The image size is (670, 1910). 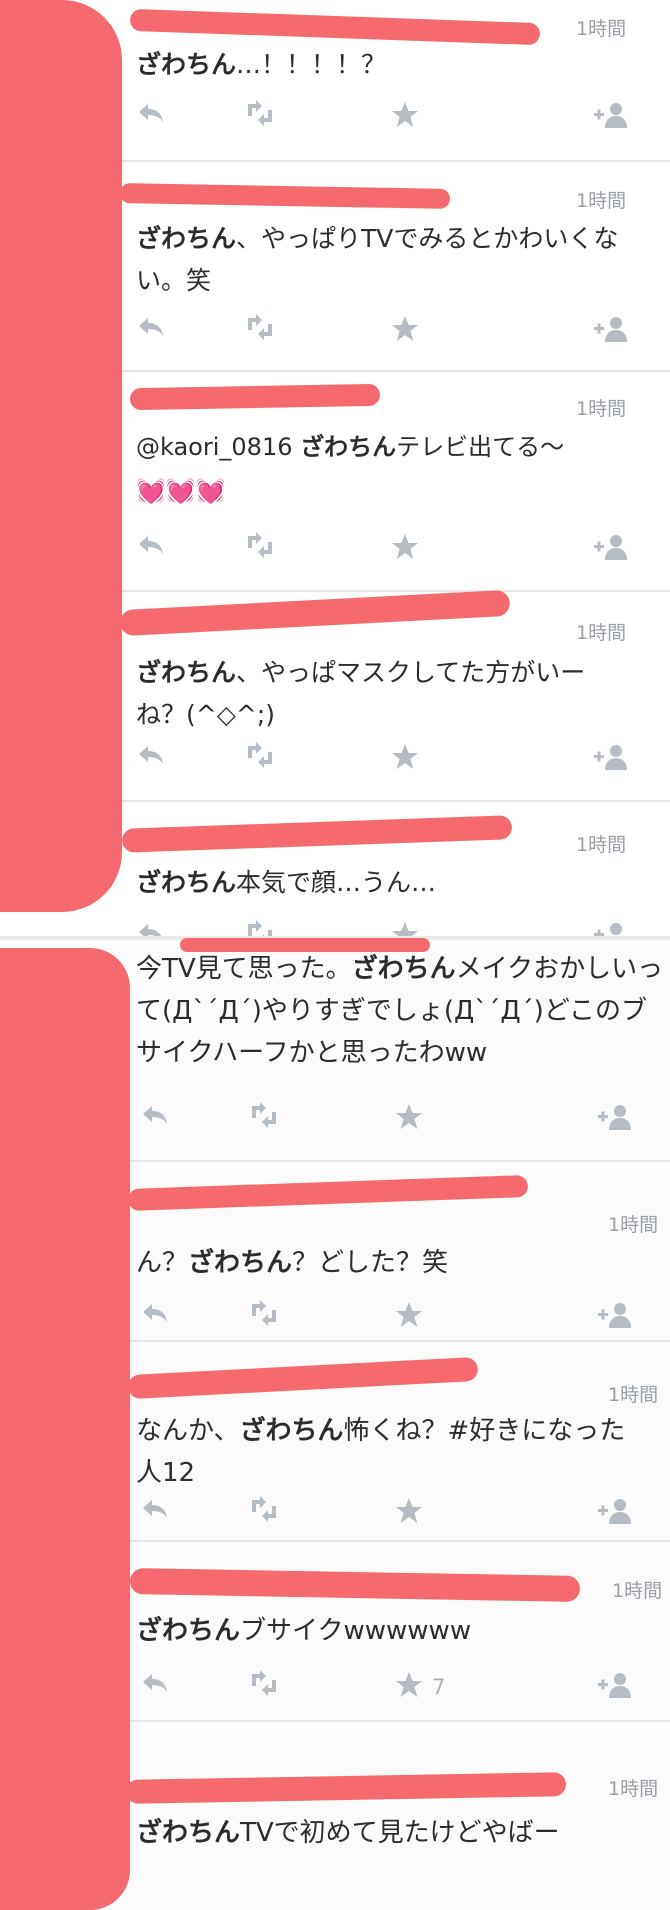 What do you see at coordinates (400, 1833) in the screenshot?
I see `tweet-body: TVで初めて見たけどやばー` at bounding box center [400, 1833].